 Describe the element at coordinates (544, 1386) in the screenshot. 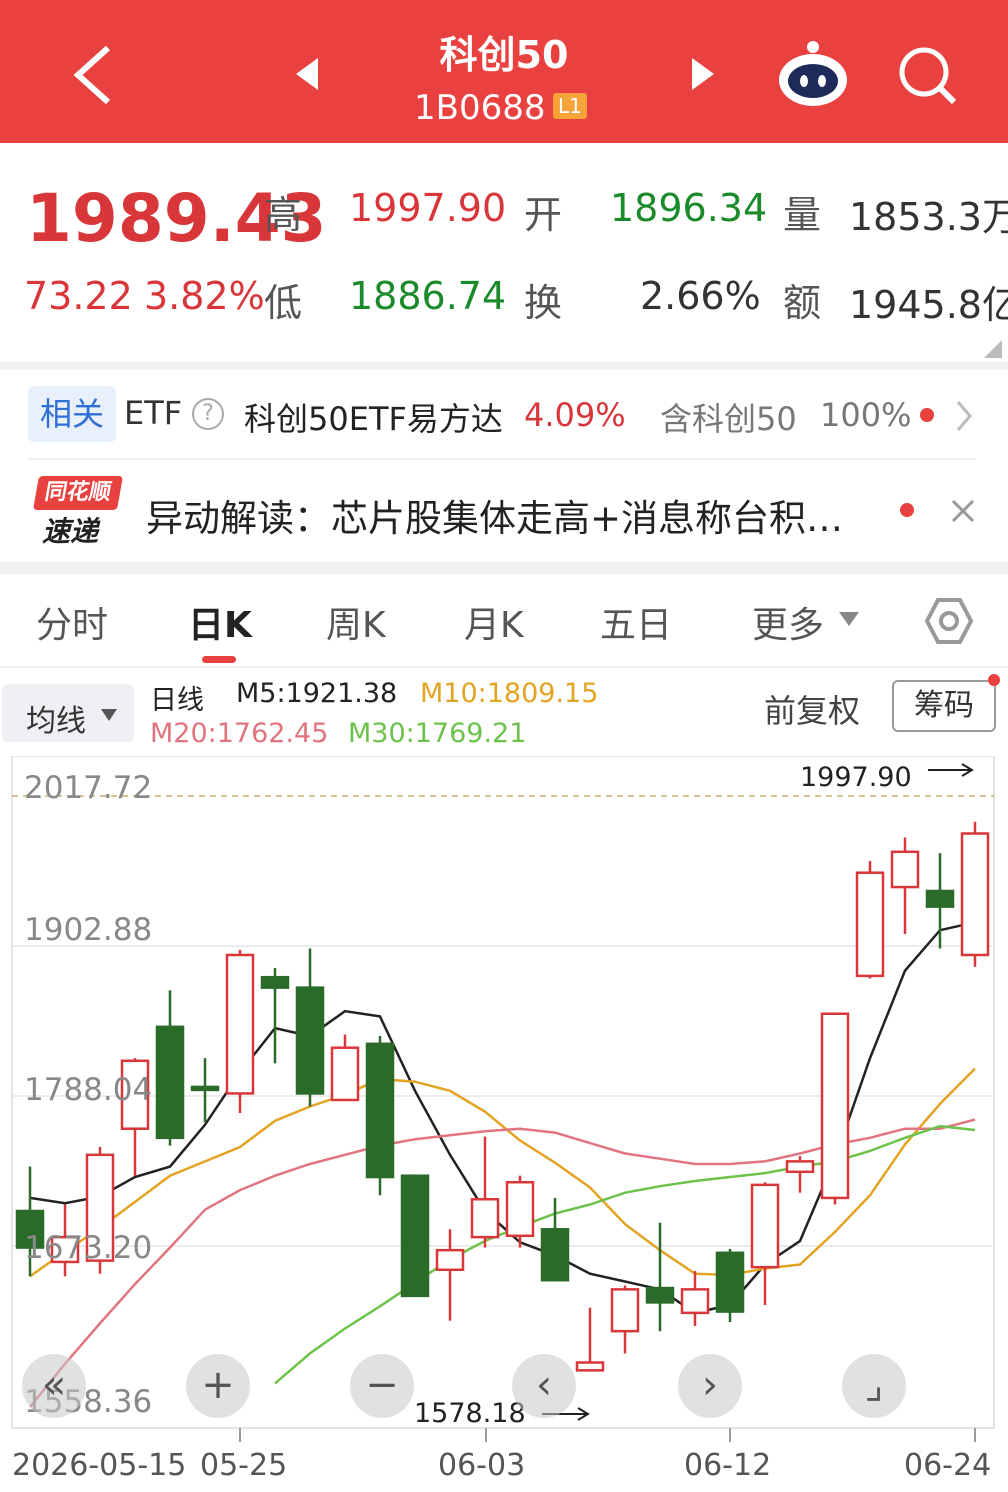

I see `scroll-left-button: ‹` at that location.